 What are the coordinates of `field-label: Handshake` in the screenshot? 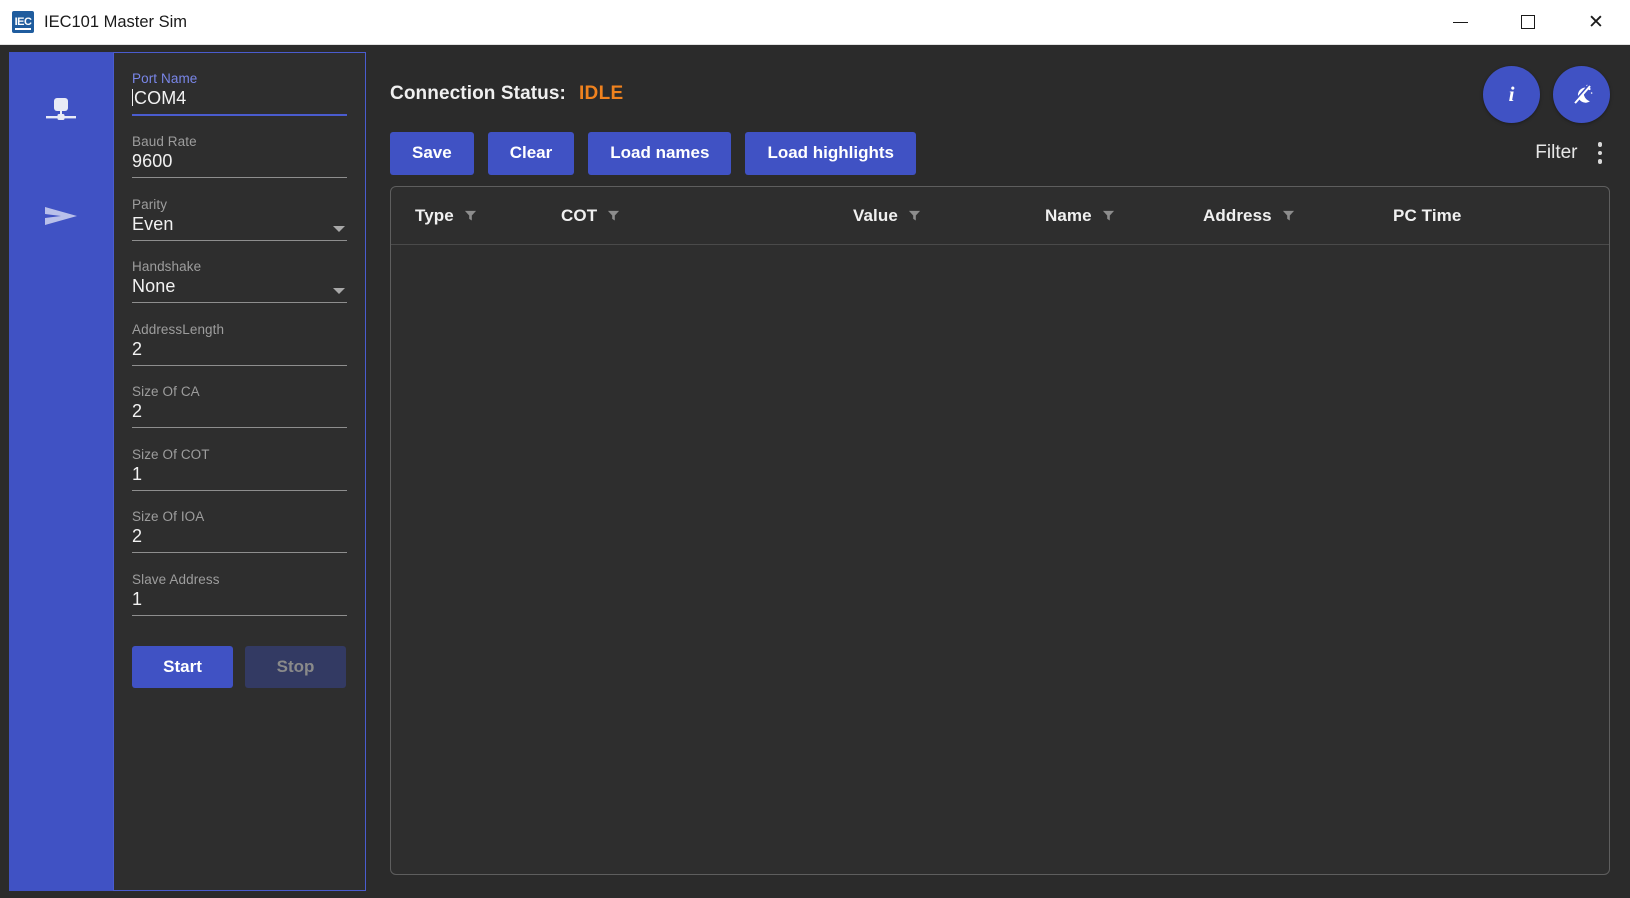 It's located at (167, 267).